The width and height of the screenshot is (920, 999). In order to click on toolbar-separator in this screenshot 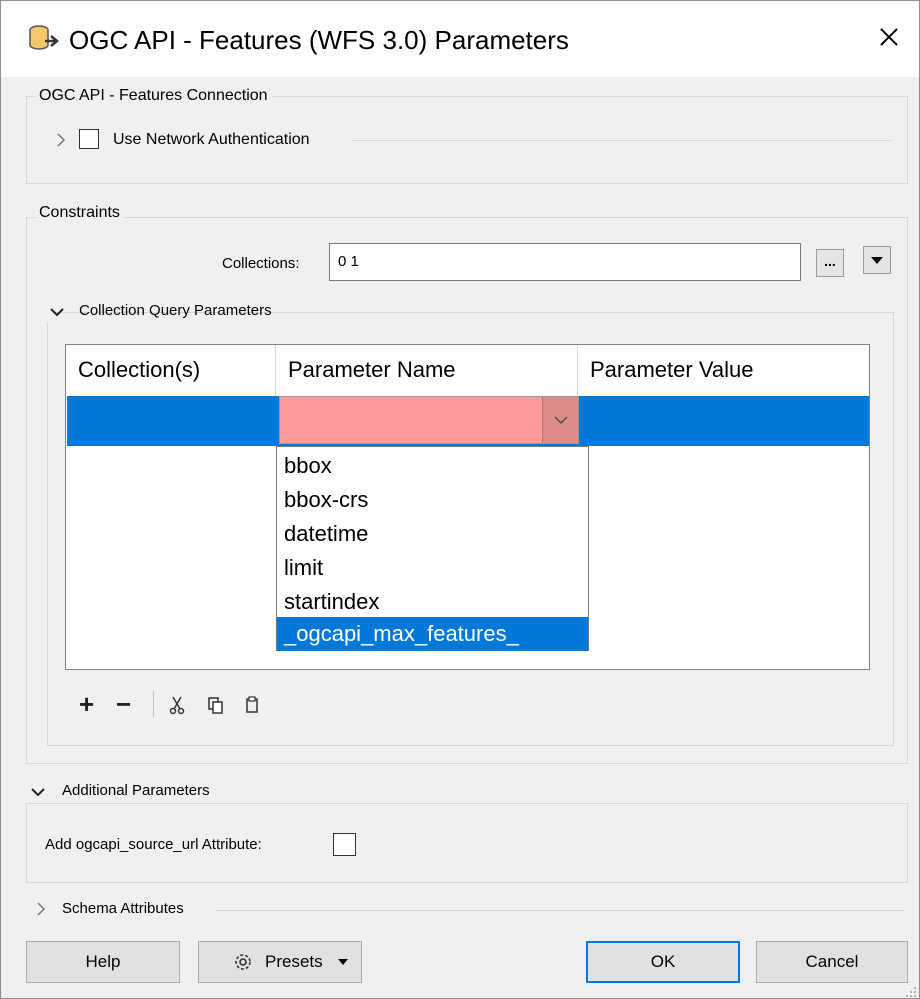, I will do `click(153, 704)`.